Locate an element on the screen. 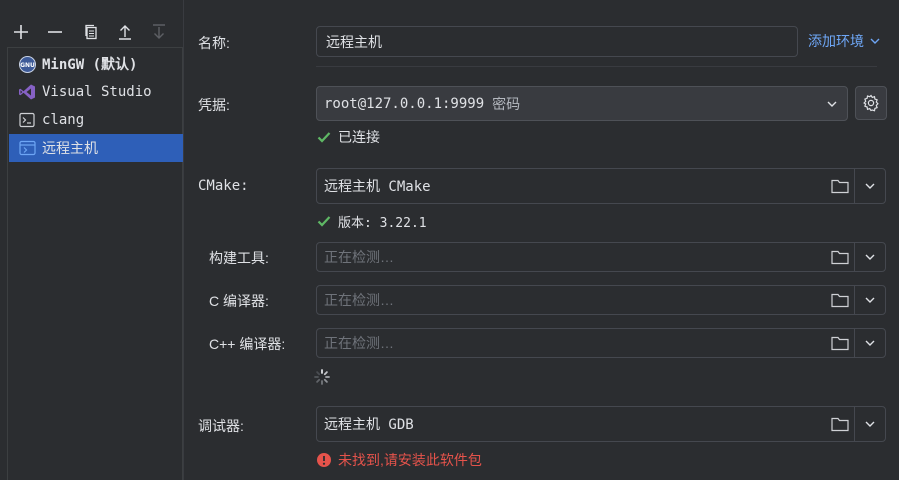 This screenshot has height=480, width=899. debugger-dropdown-button is located at coordinates (870, 424).